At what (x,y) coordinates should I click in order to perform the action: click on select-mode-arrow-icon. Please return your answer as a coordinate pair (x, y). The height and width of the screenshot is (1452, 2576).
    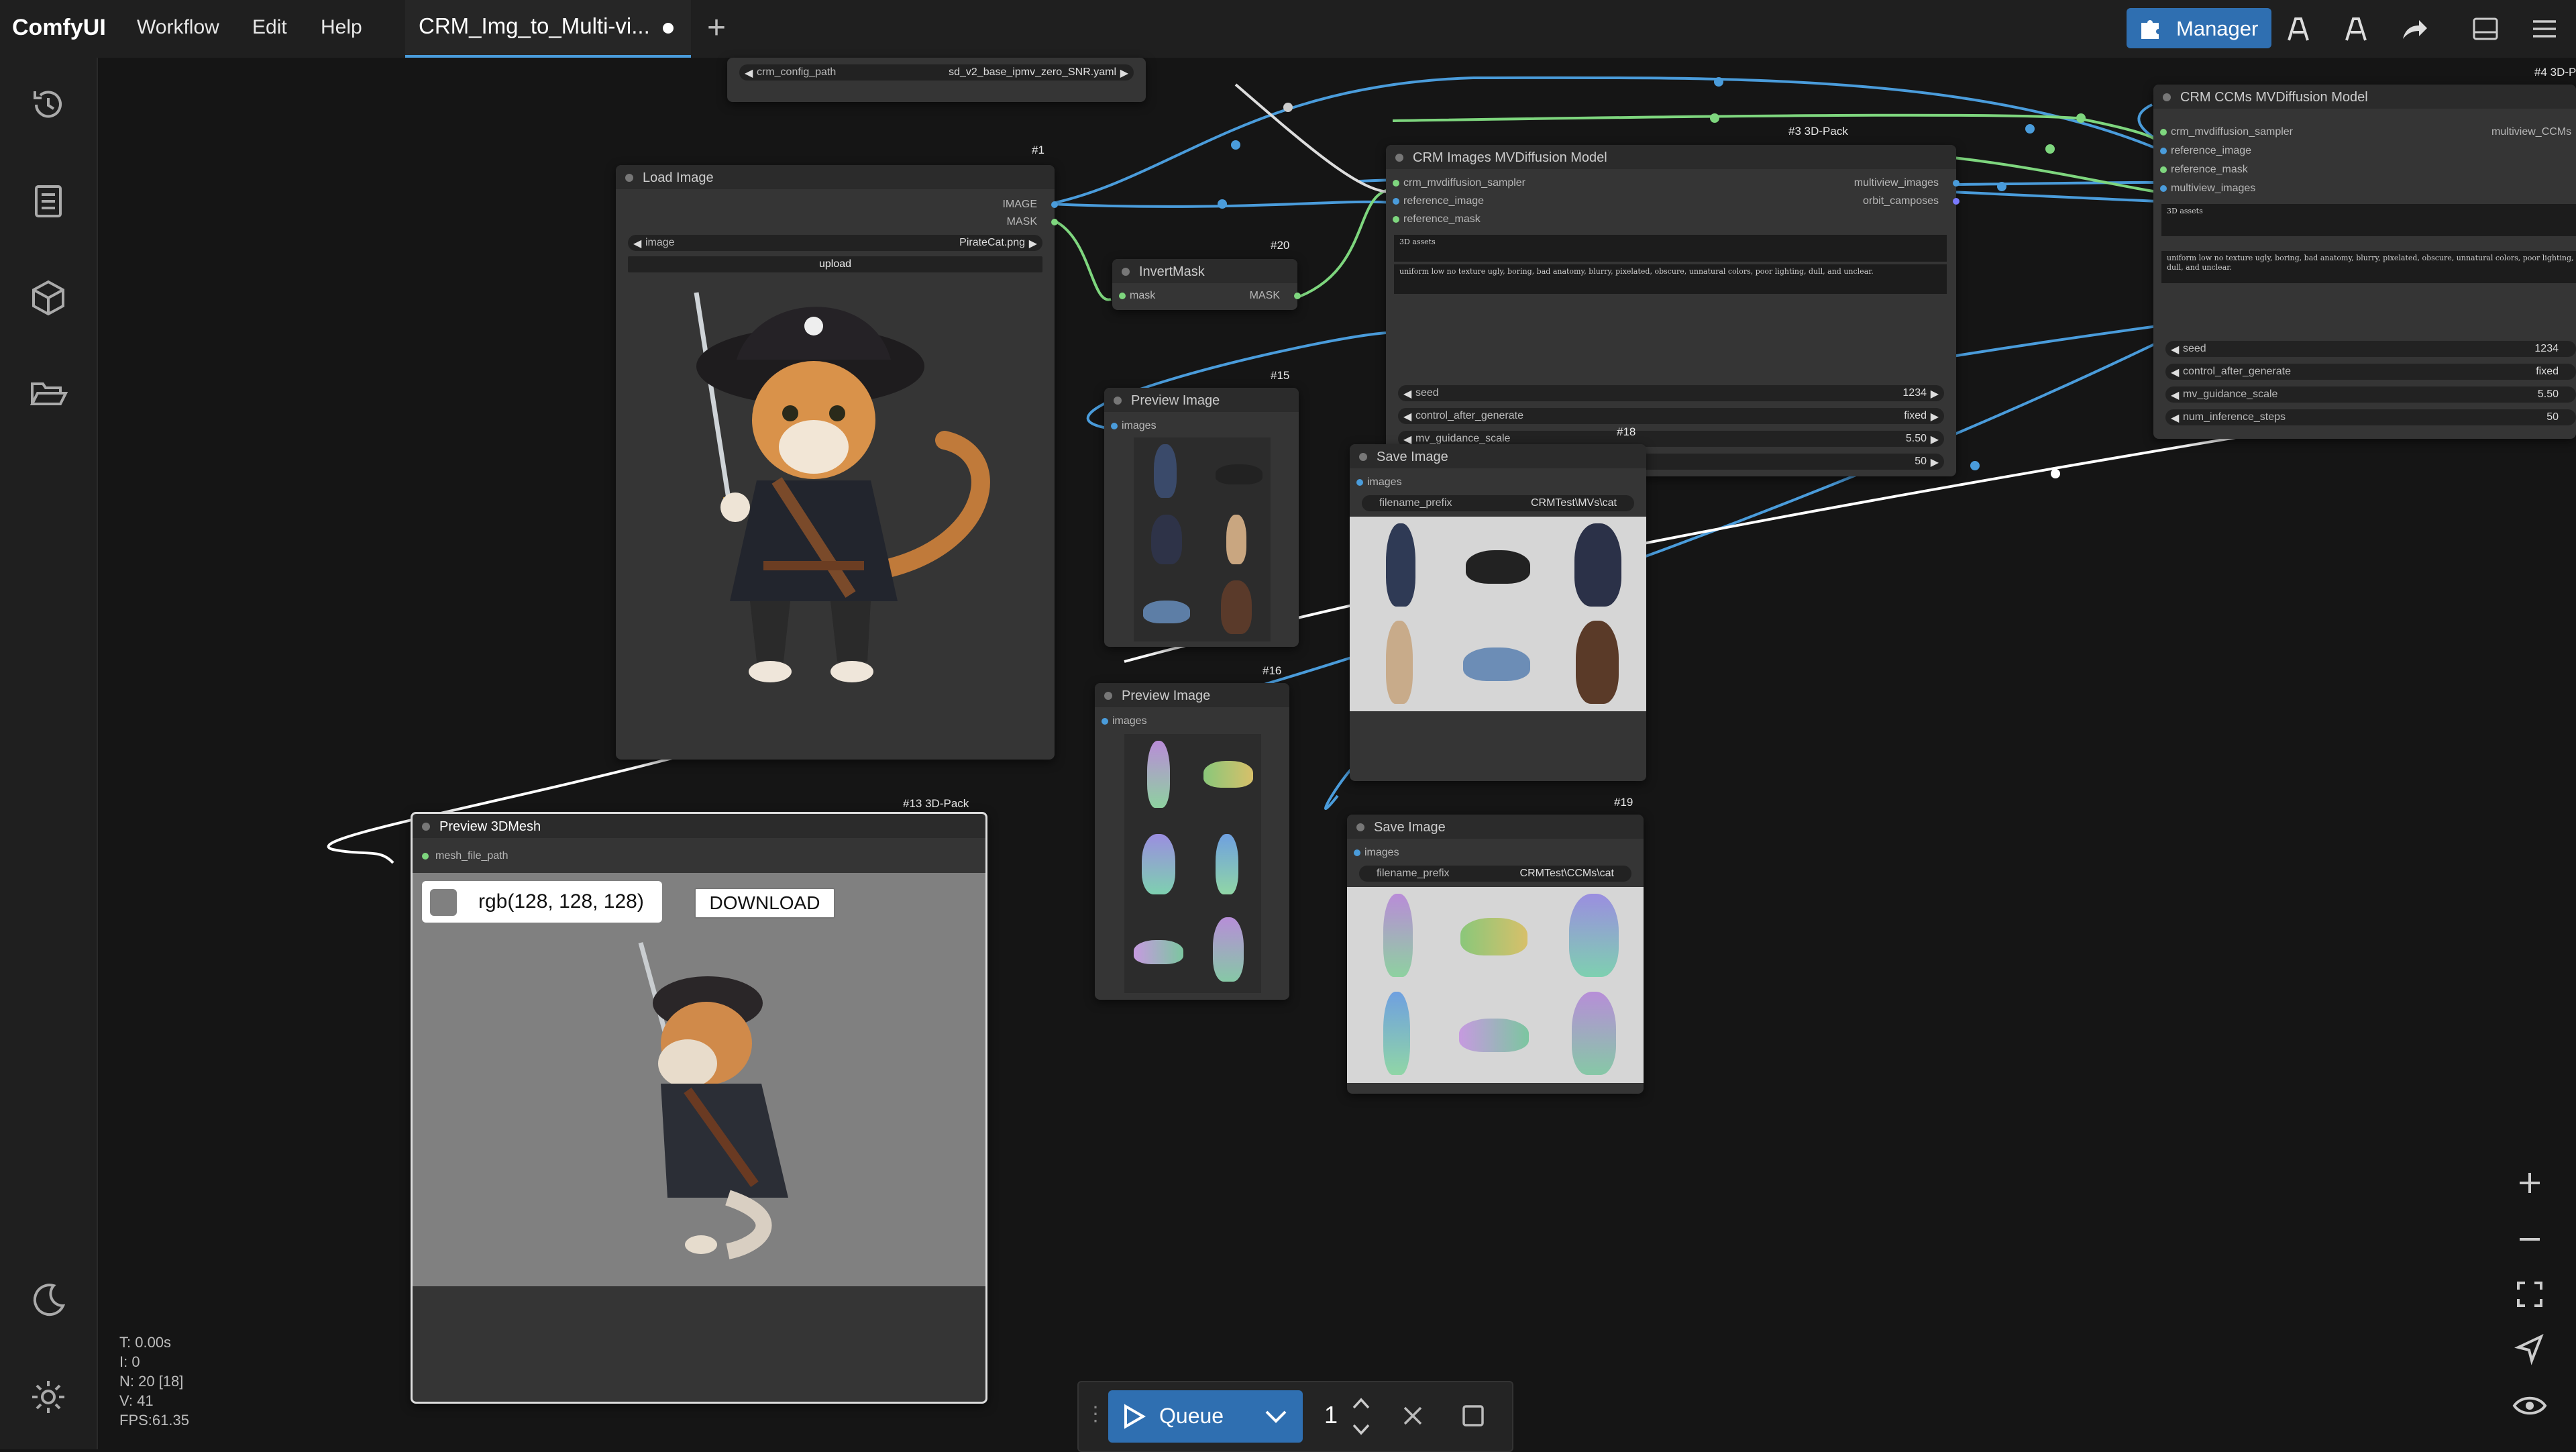
    Looking at the image, I should click on (2530, 1350).